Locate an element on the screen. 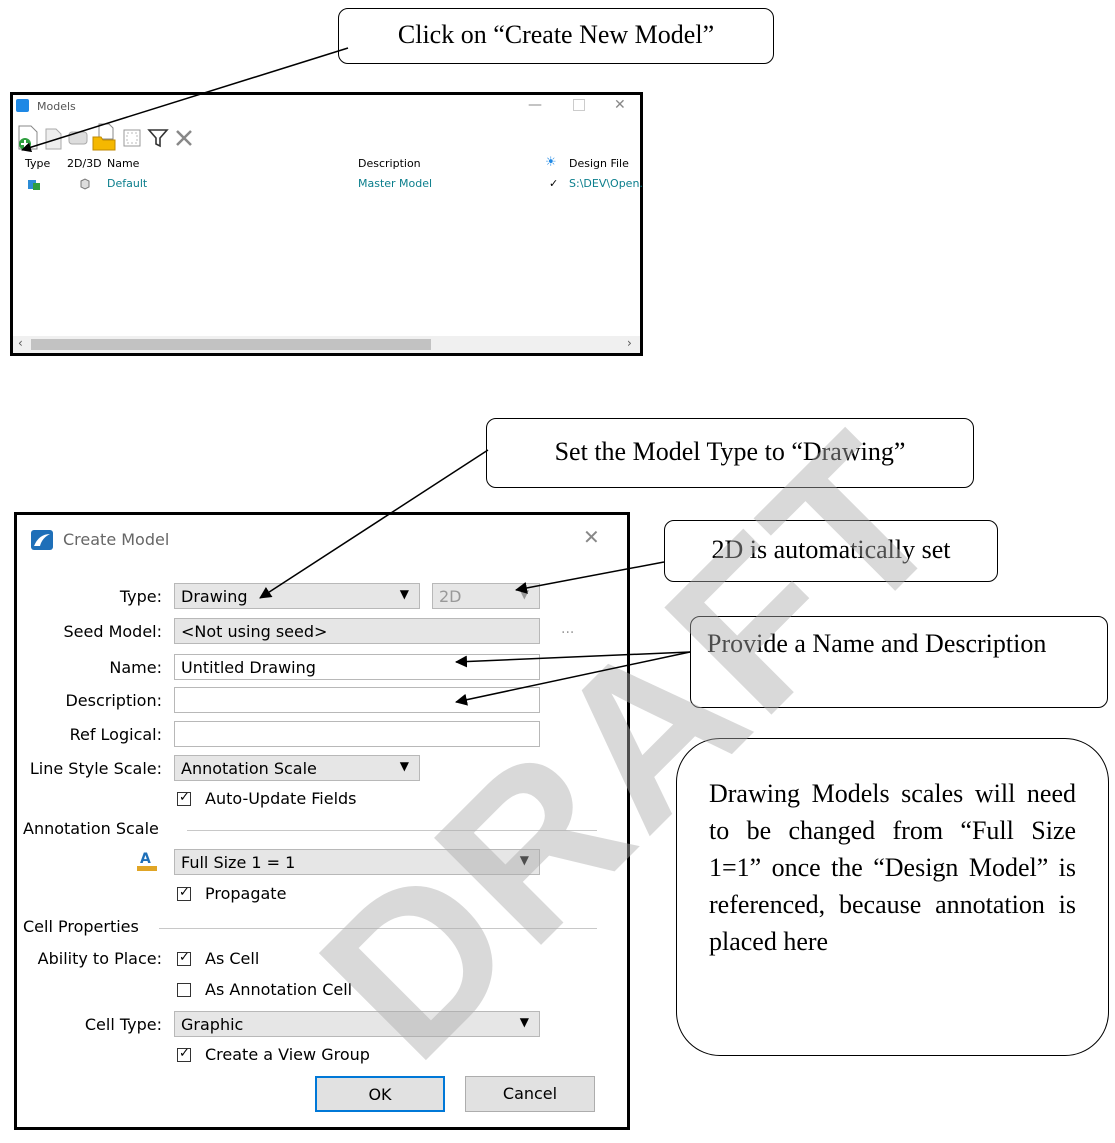 Image resolution: width=1115 pixels, height=1143 pixels. arrow-description is located at coordinates (573, 678).